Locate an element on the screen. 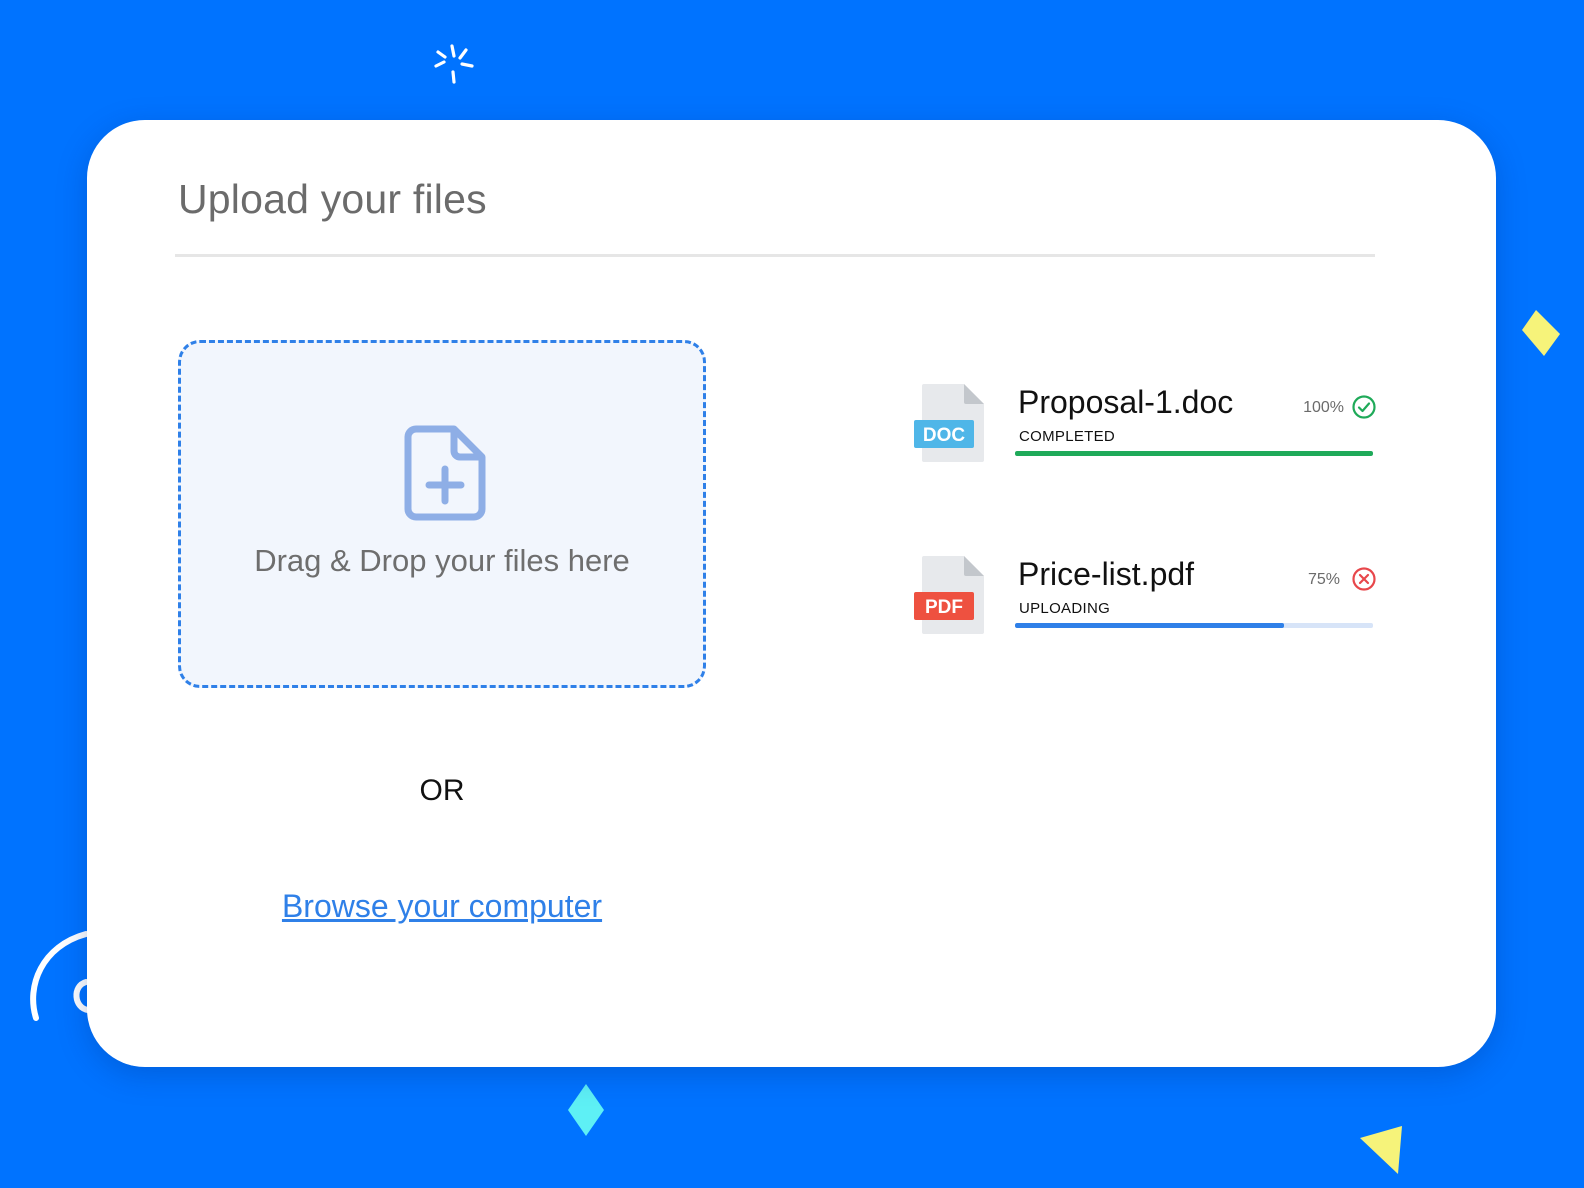 The height and width of the screenshot is (1188, 1584). file-item-proposal: DOC Proposal-1.doc COMPLETED 100% is located at coordinates (1144, 427).